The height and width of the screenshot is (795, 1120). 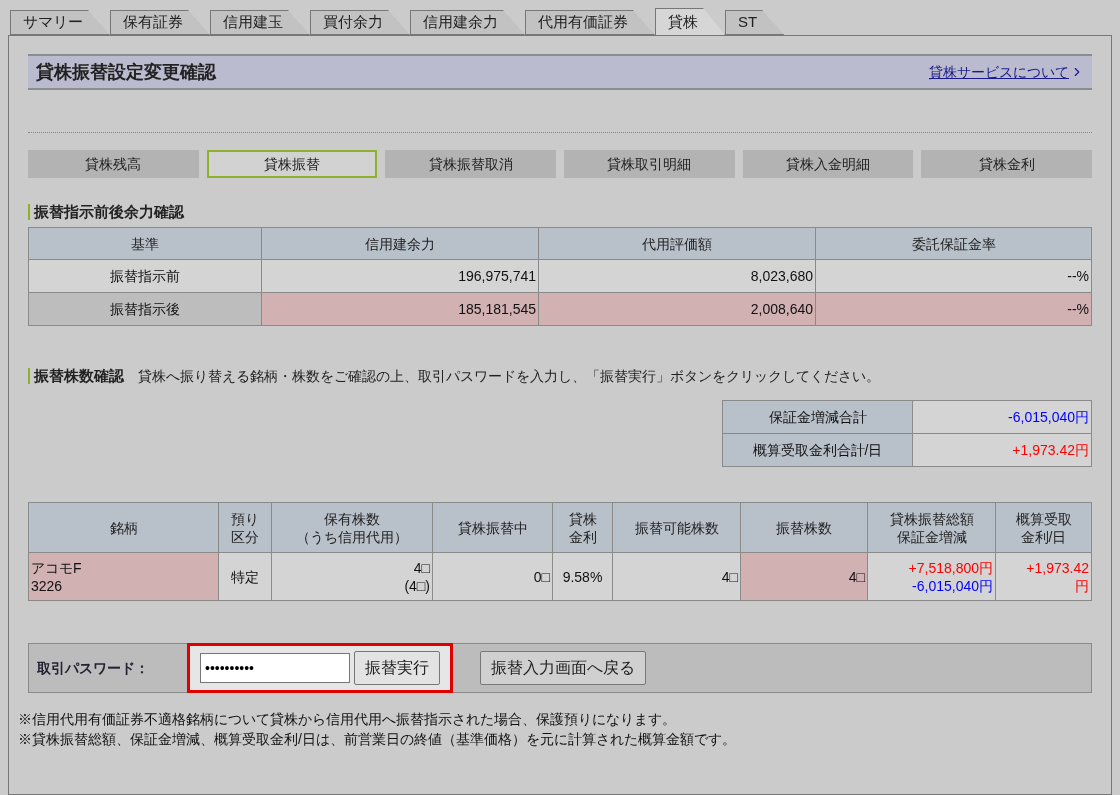 I want to click on tab: 信用建玉, so click(x=260, y=22).